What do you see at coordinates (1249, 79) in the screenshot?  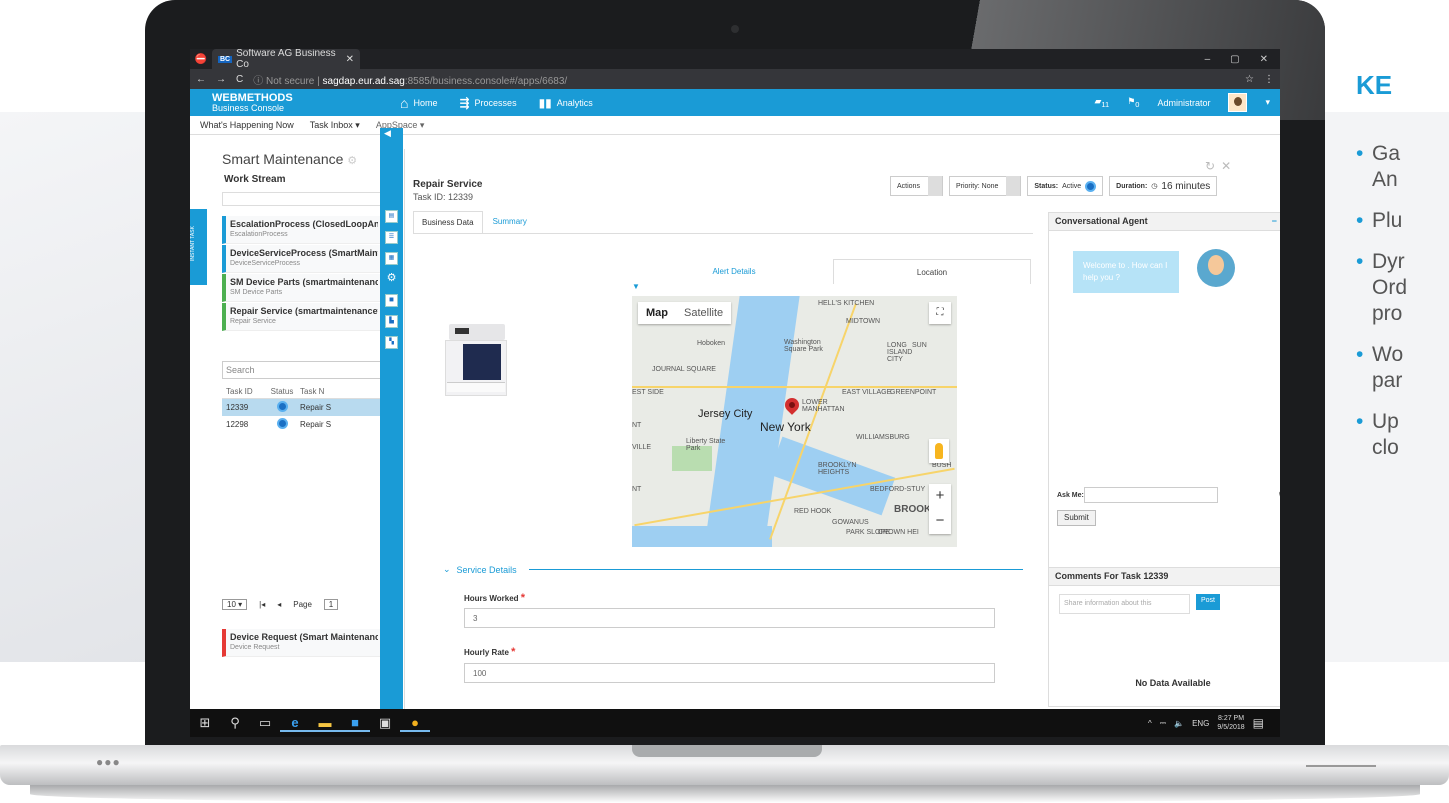 I see `bookmark-star-icon: ☆` at bounding box center [1249, 79].